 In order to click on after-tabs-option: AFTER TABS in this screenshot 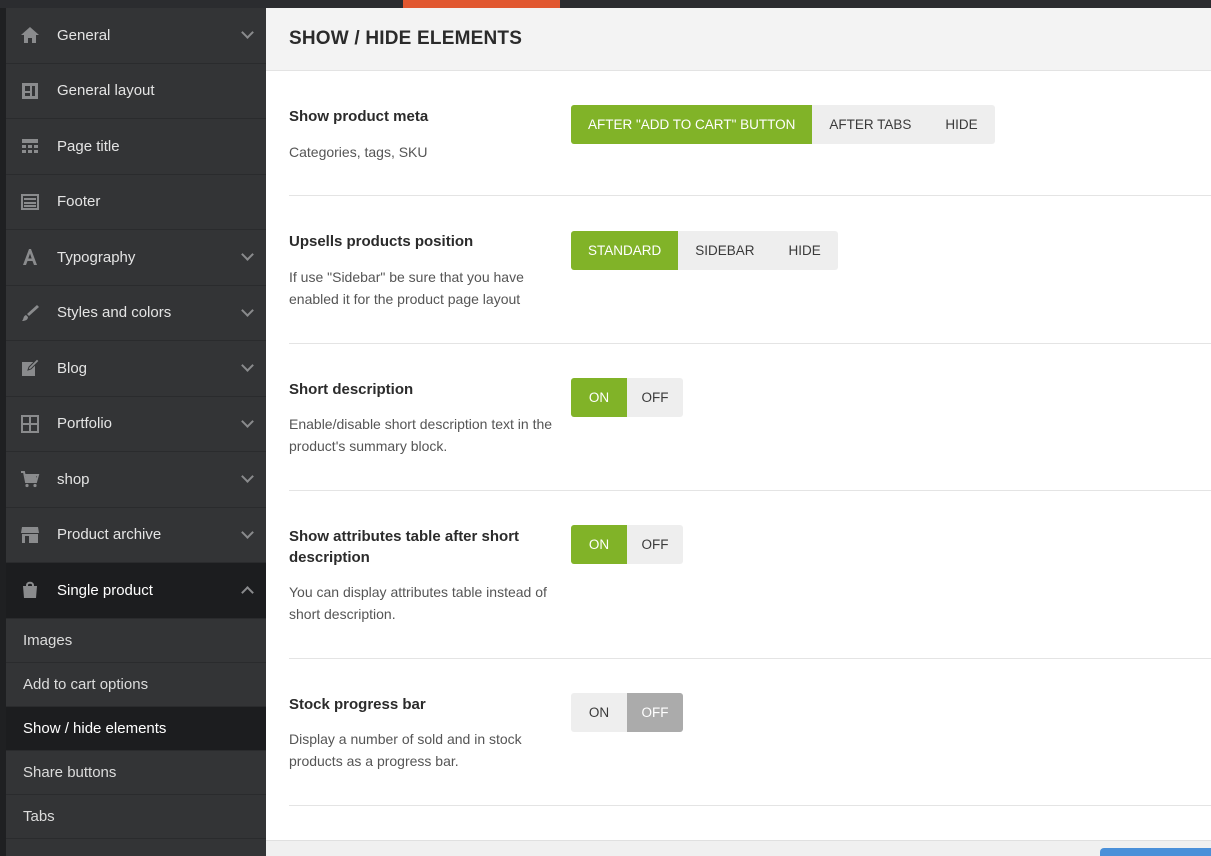, I will do `click(870, 124)`.